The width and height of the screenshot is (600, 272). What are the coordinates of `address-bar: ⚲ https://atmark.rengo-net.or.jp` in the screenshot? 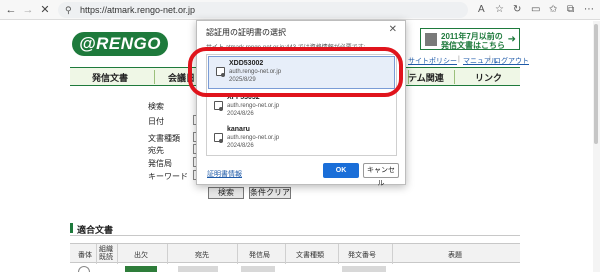 It's located at (263, 10).